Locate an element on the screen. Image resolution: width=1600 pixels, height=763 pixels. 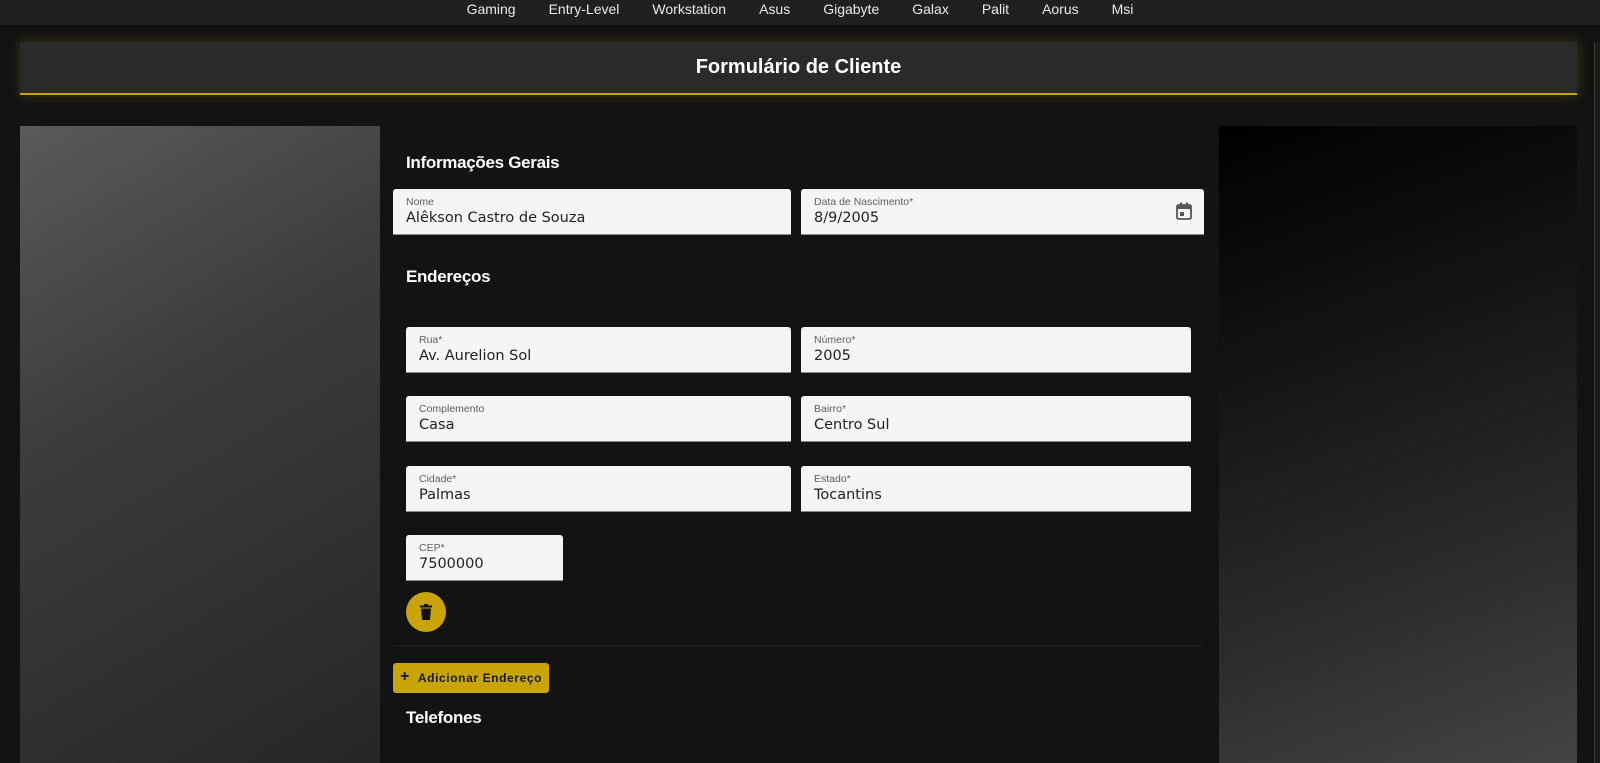
district-value: Centro Sul is located at coordinates (852, 425).